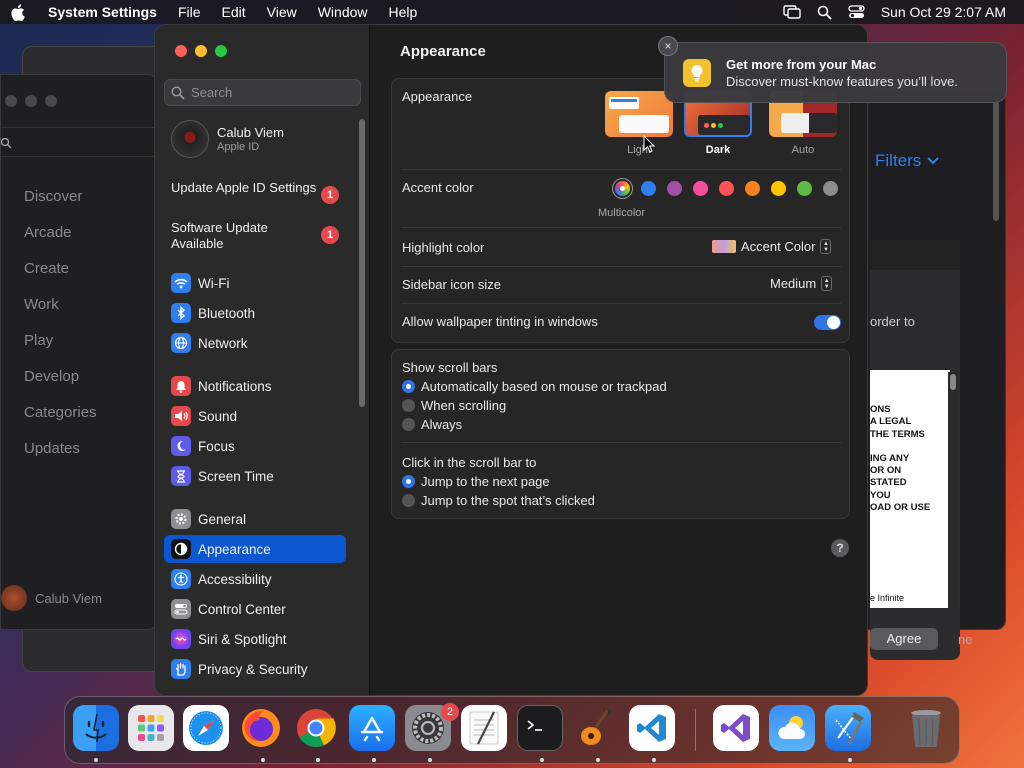 This screenshot has height=768, width=1024. I want to click on minimize-window-button, so click(201, 51).